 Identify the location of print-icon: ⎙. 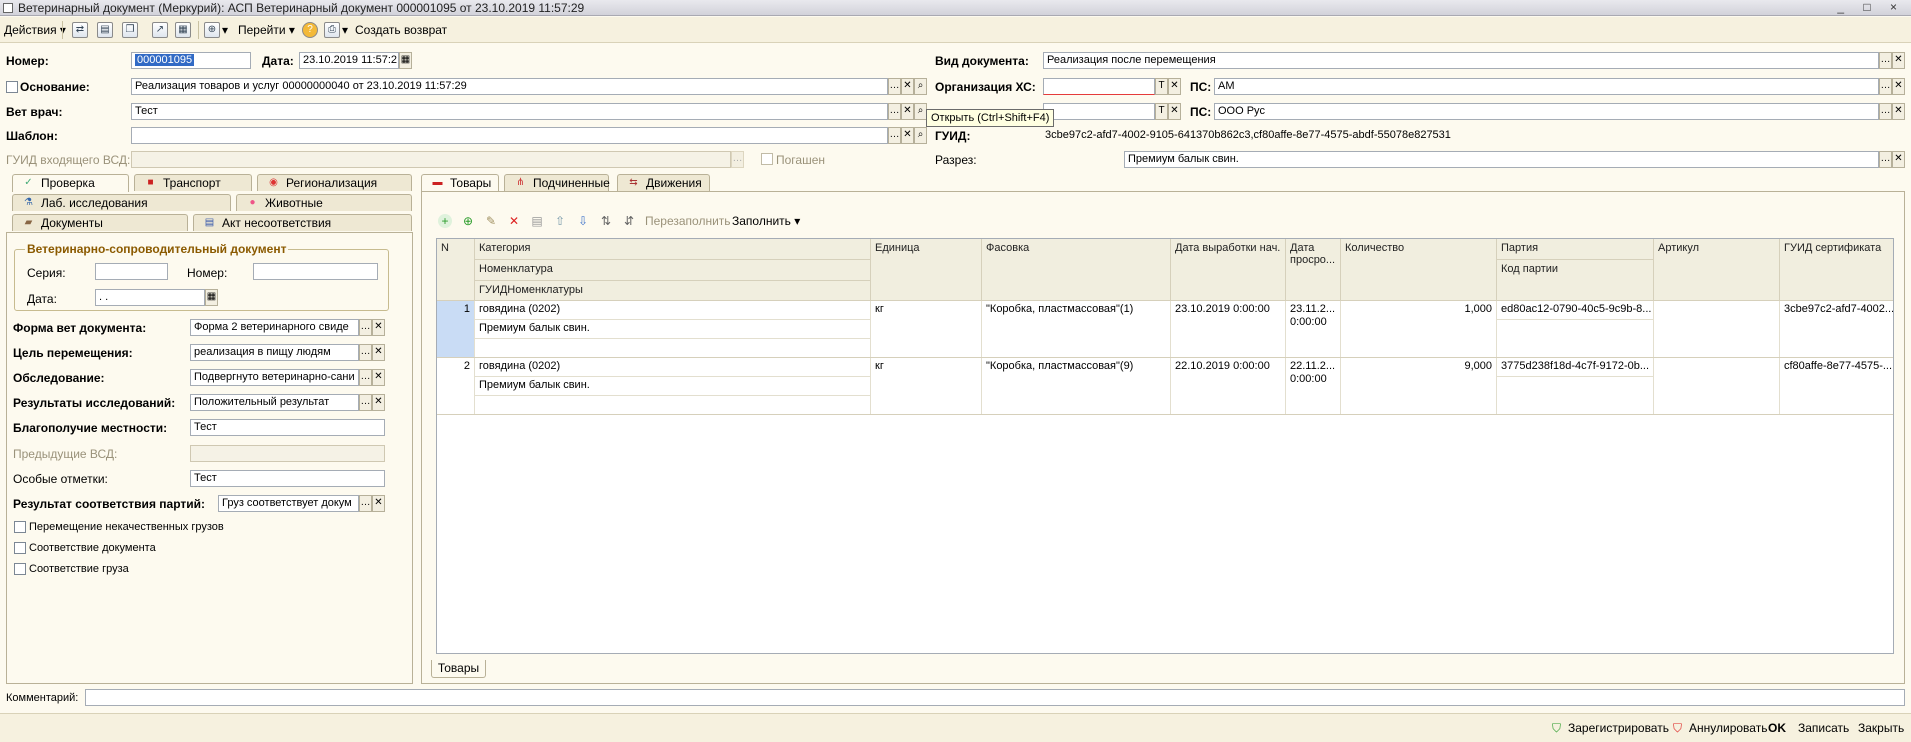
(332, 30).